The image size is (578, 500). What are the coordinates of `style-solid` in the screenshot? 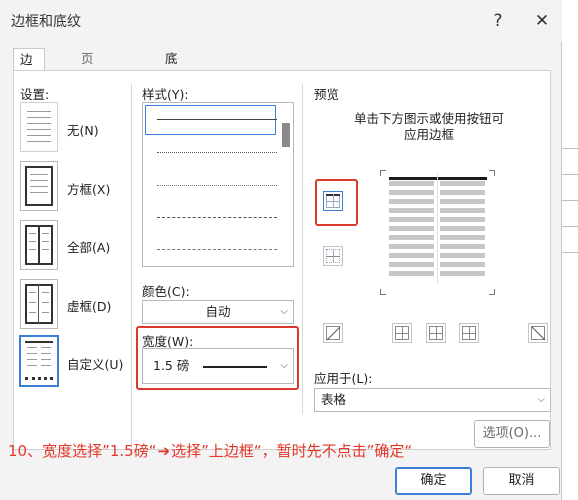 It's located at (217, 119).